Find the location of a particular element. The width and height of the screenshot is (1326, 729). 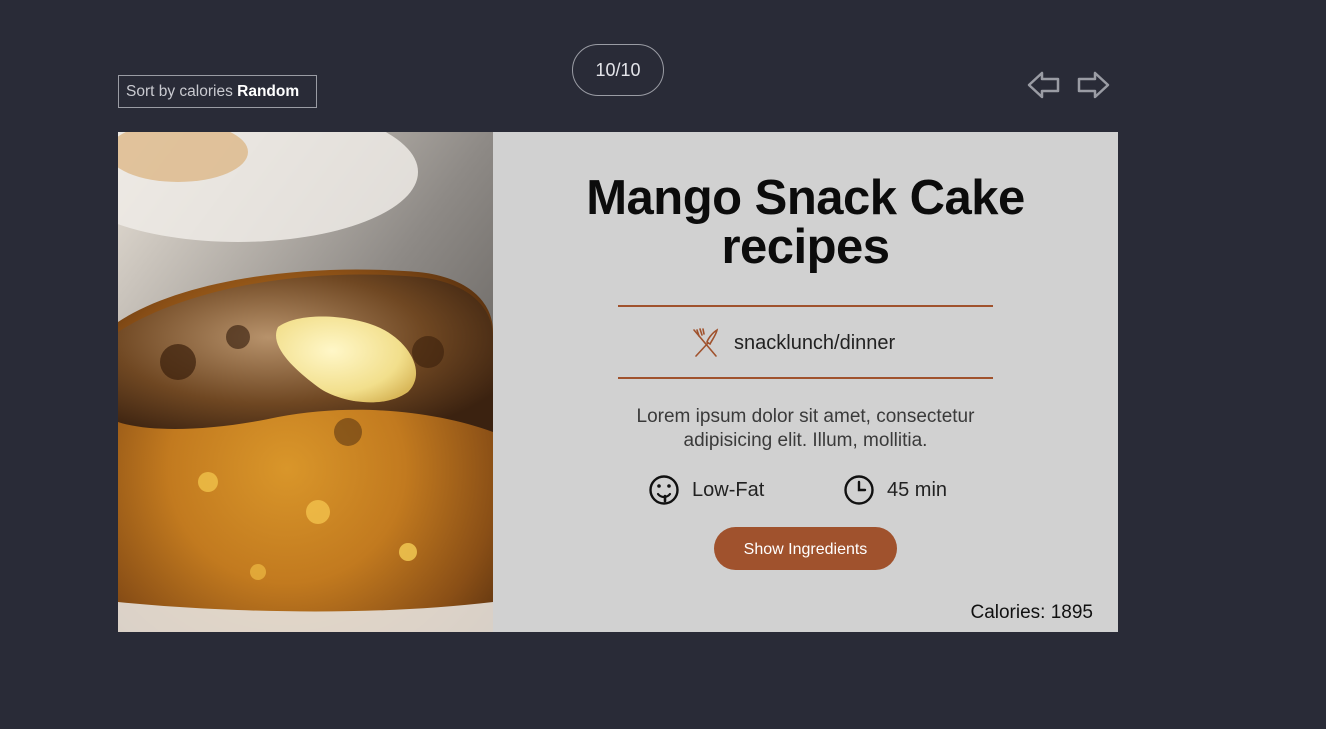

recipe-description-line2: adipisicing elit. Illum, mollitia. is located at coordinates (805, 440).